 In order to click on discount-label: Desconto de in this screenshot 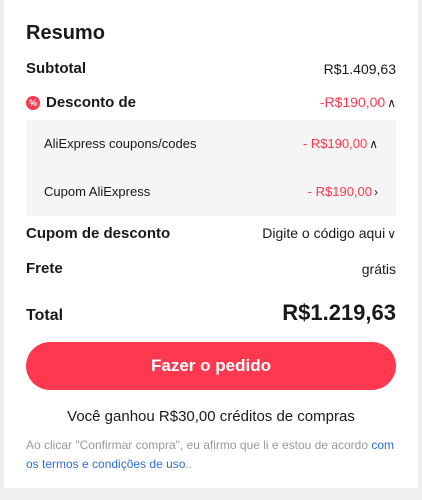, I will do `click(91, 102)`.